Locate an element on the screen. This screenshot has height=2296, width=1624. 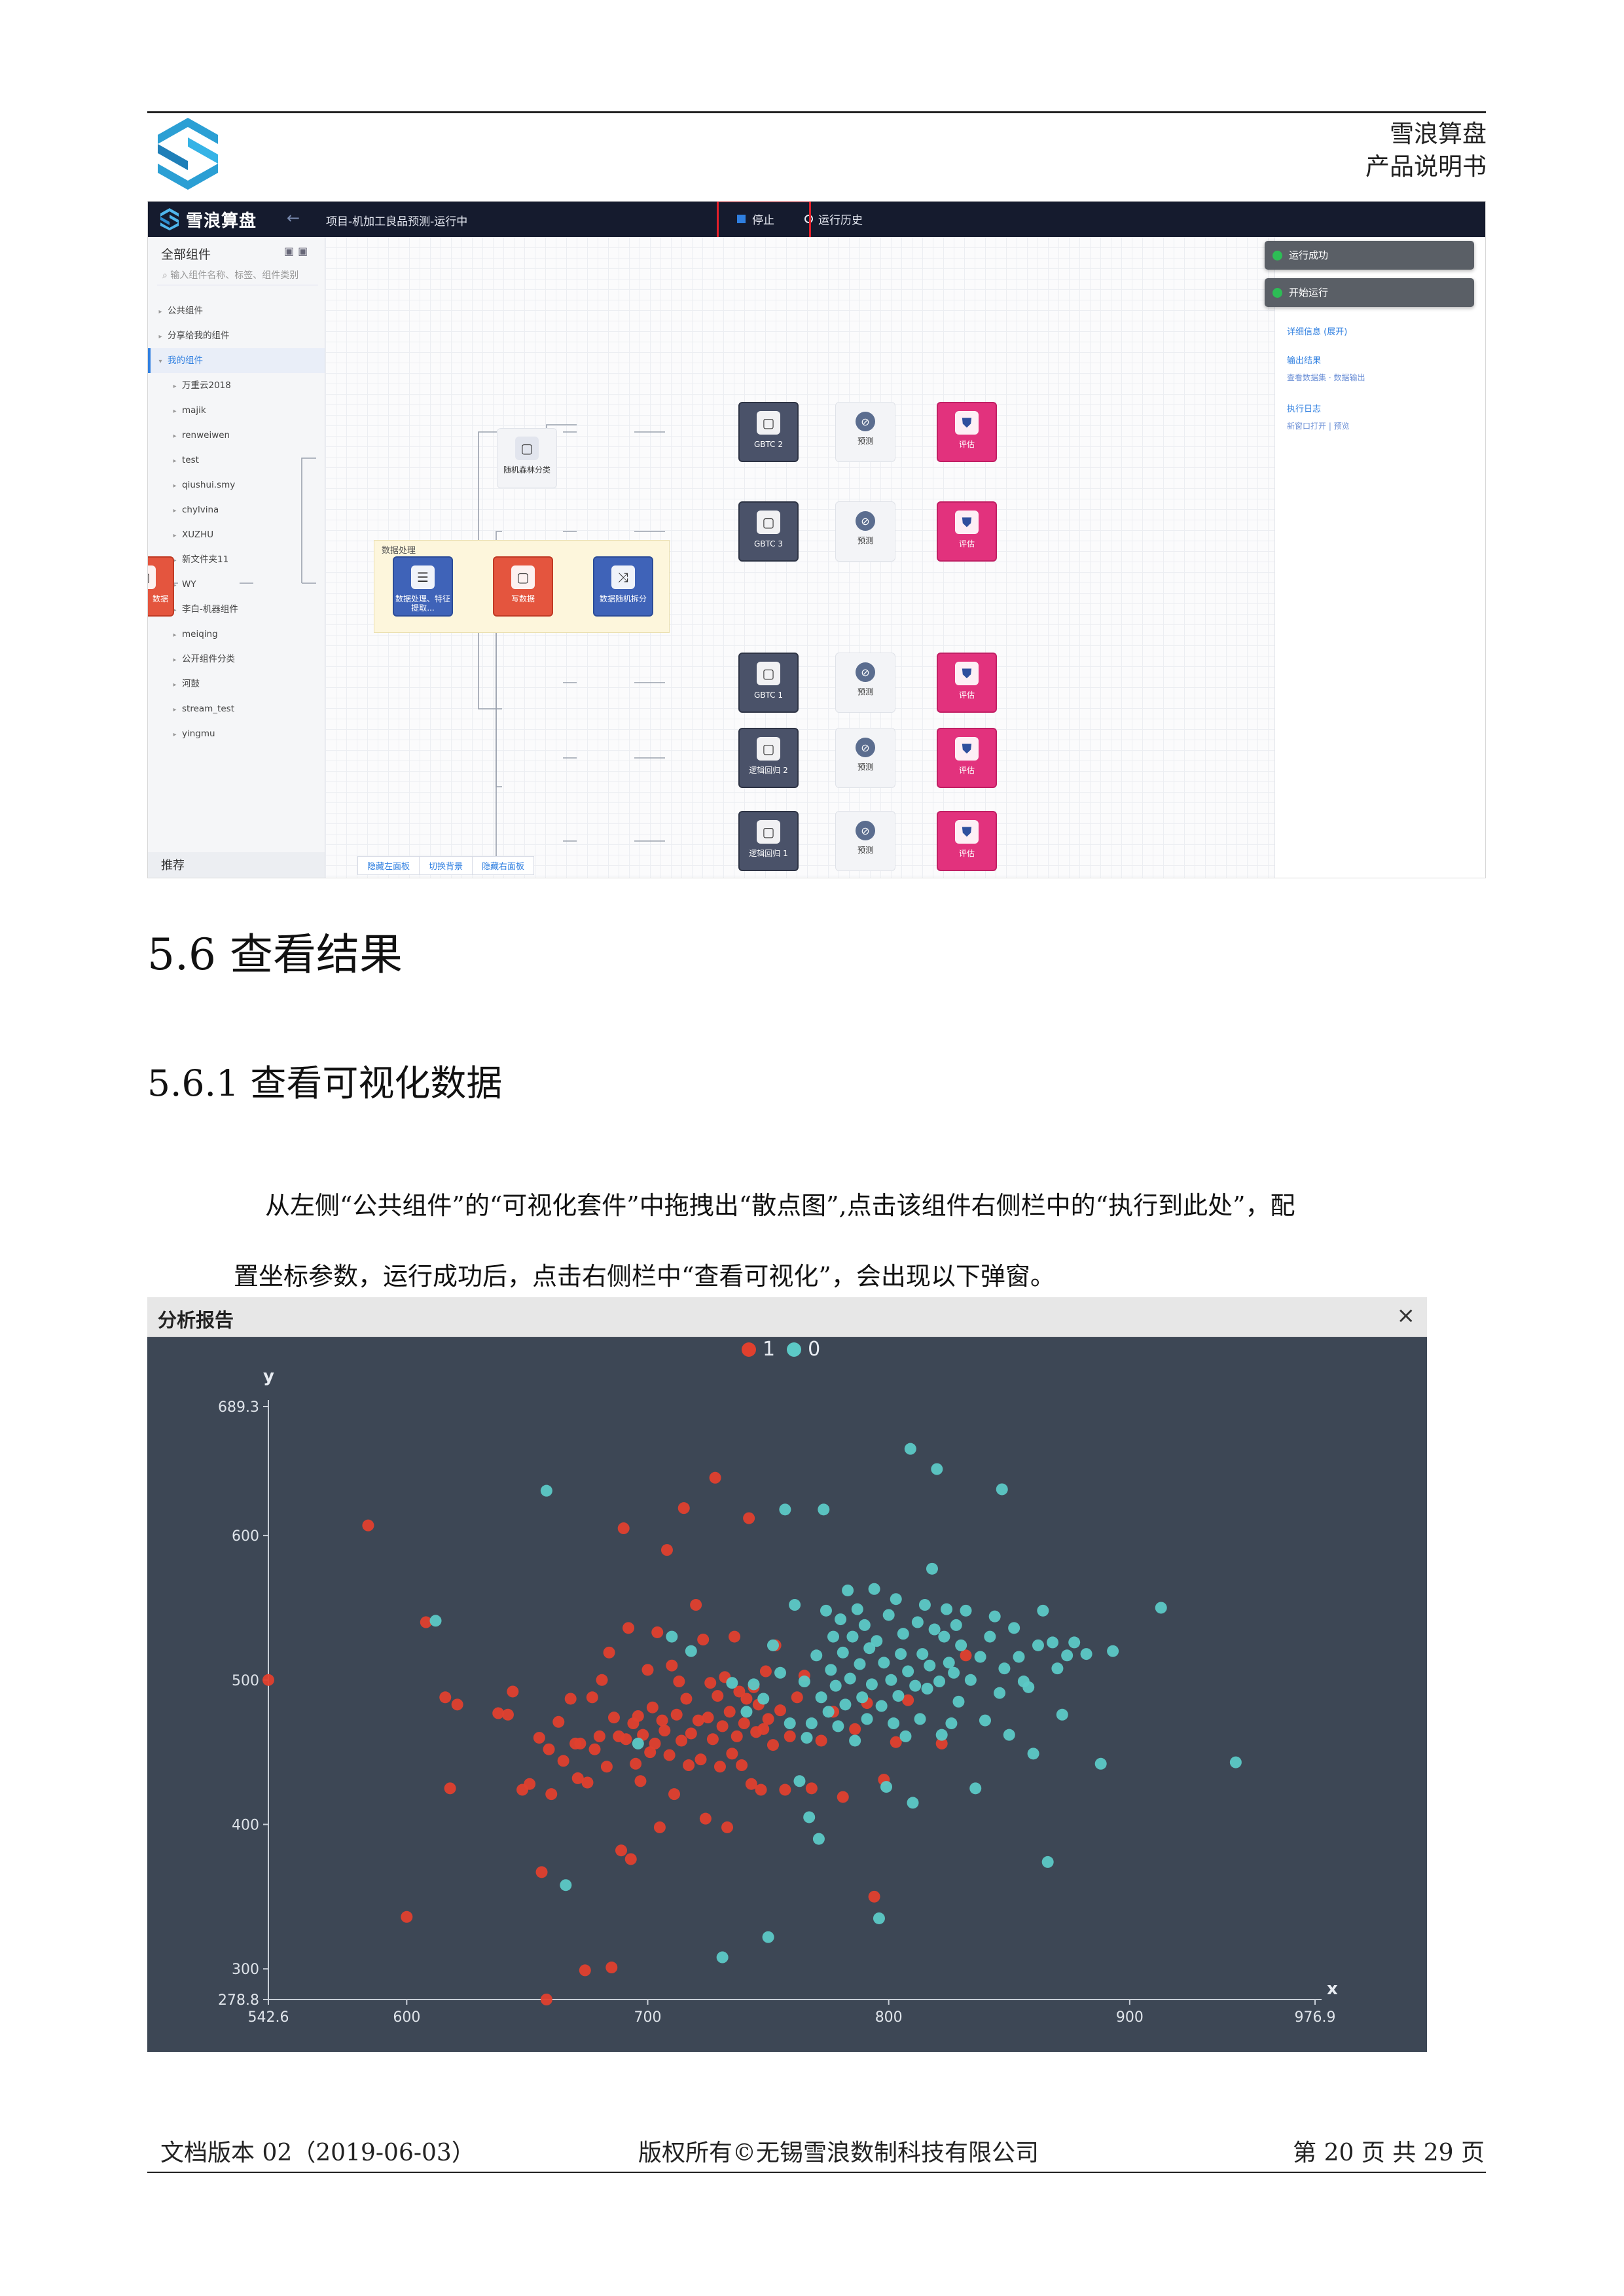
switch-background-tab: 切换背景 is located at coordinates (446, 865).